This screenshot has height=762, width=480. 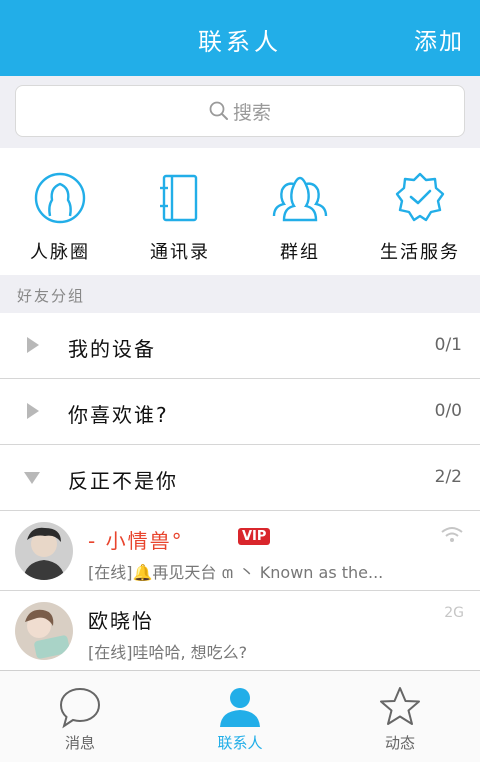 I want to click on quick-action-life-services: 生活服务, so click(x=420, y=211).